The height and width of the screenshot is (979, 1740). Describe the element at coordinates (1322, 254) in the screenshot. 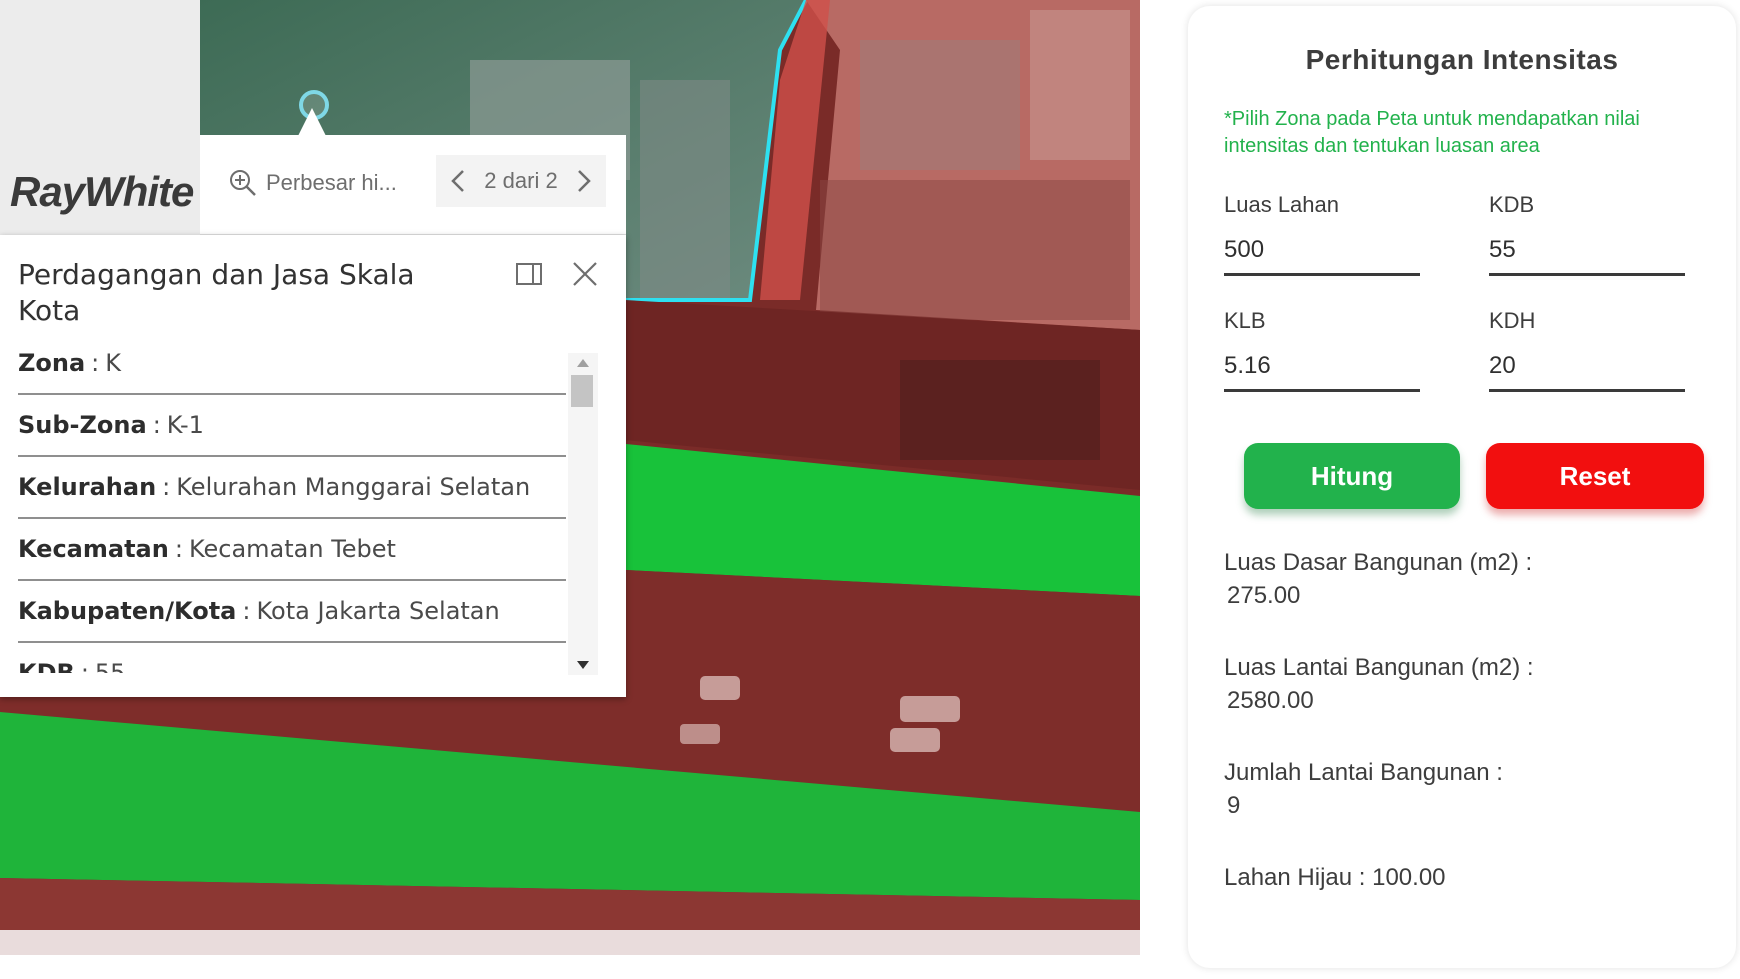

I see `luas-lahan-input` at that location.